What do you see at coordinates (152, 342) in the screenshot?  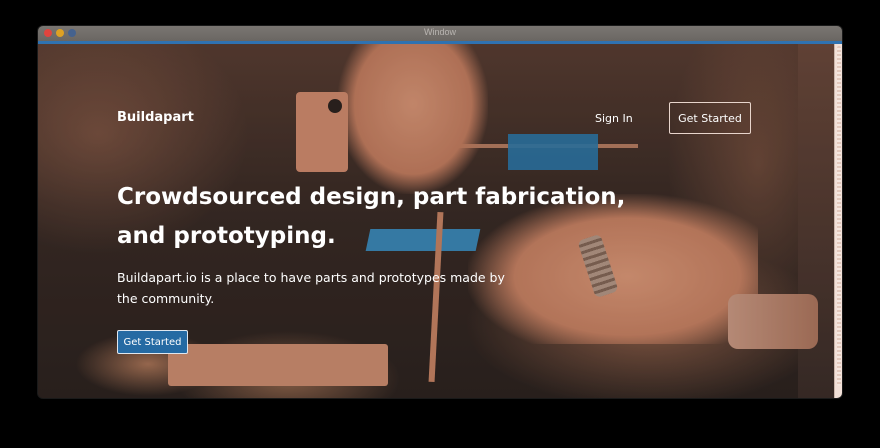 I see `hero-get-started-button: Get Started` at bounding box center [152, 342].